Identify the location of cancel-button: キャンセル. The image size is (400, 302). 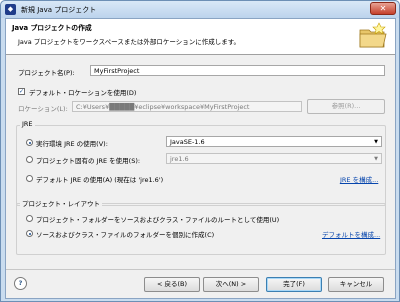
(356, 284).